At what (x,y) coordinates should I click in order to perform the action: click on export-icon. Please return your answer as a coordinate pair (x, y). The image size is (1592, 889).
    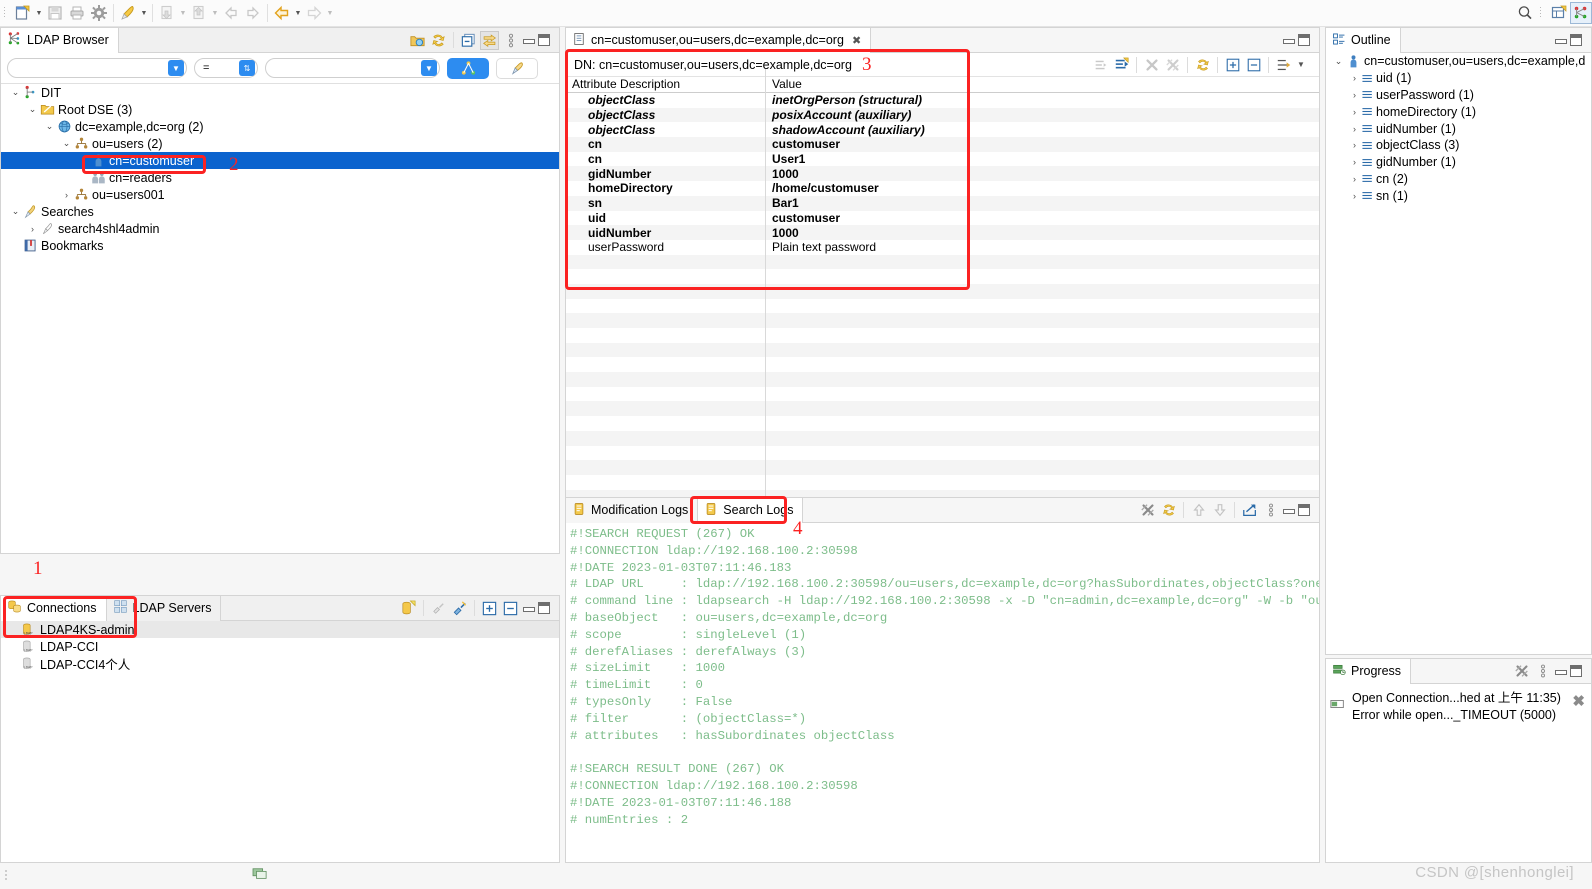
    Looking at the image, I should click on (199, 13).